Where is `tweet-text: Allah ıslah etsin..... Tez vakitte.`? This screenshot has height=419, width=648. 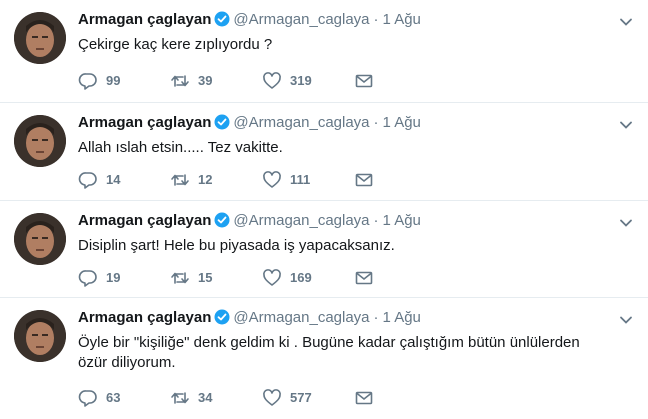
tweet-text: Allah ıslah etsin..... Tez vakitte. is located at coordinates (180, 147).